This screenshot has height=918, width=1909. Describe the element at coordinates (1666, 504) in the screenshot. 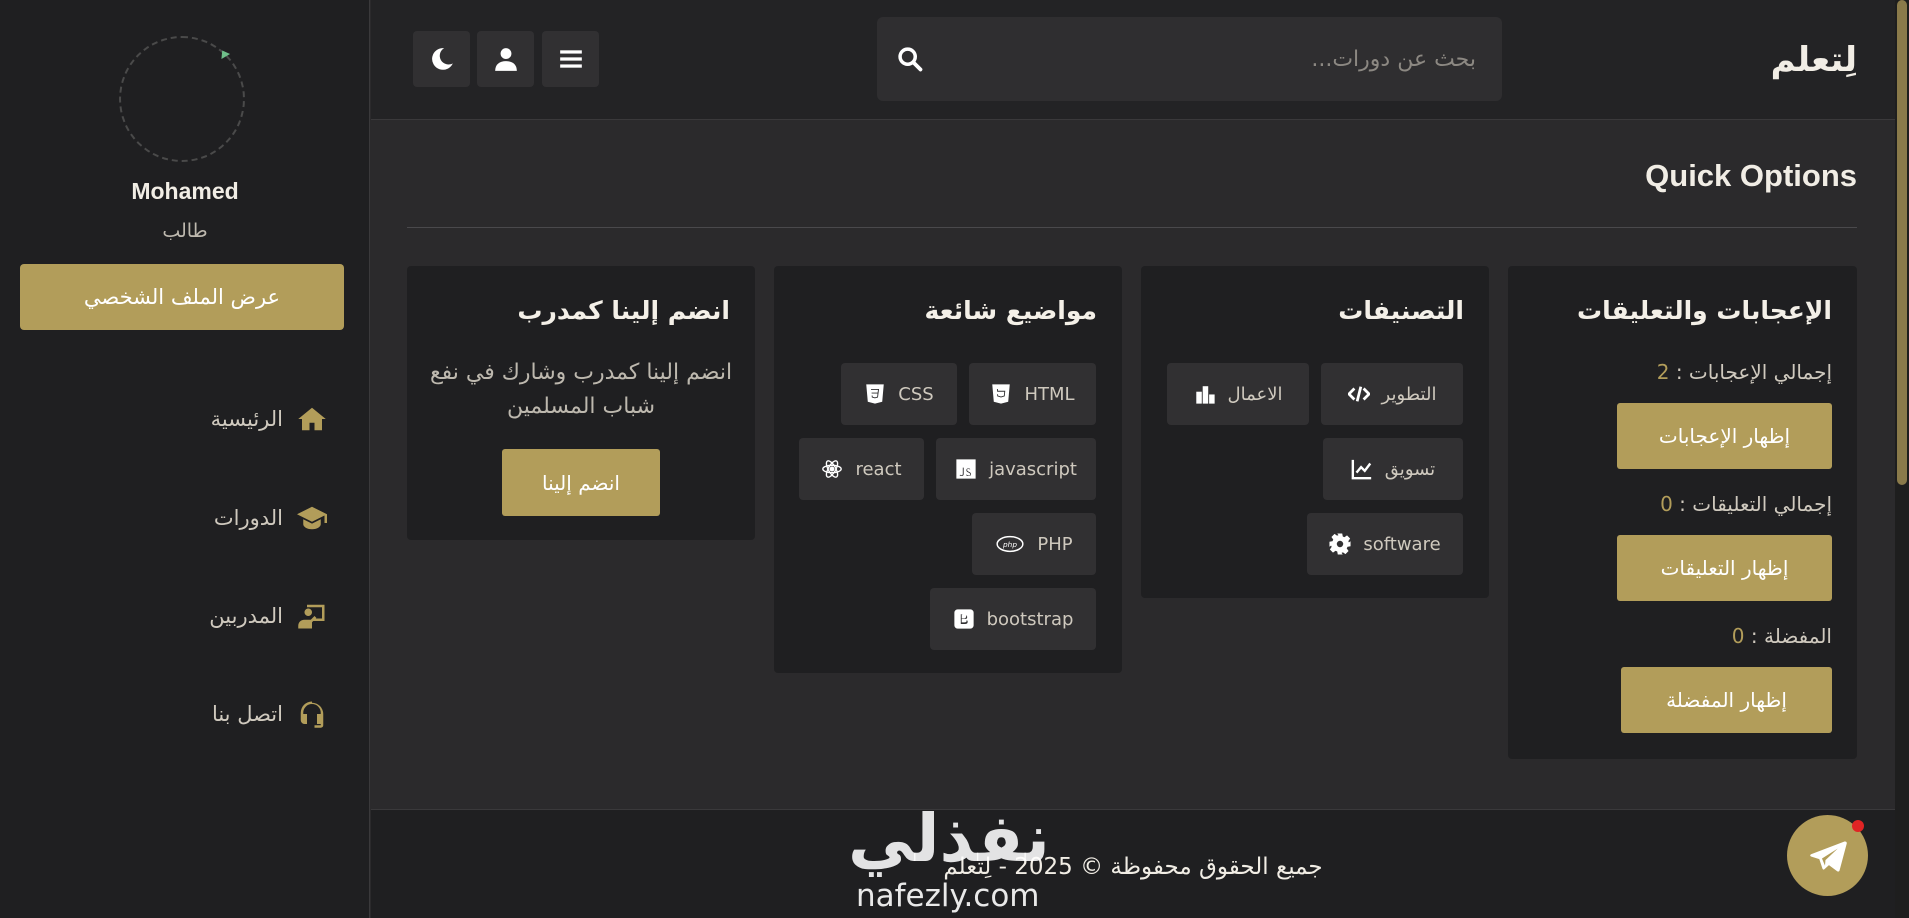

I see `comments-total-value: 0` at that location.